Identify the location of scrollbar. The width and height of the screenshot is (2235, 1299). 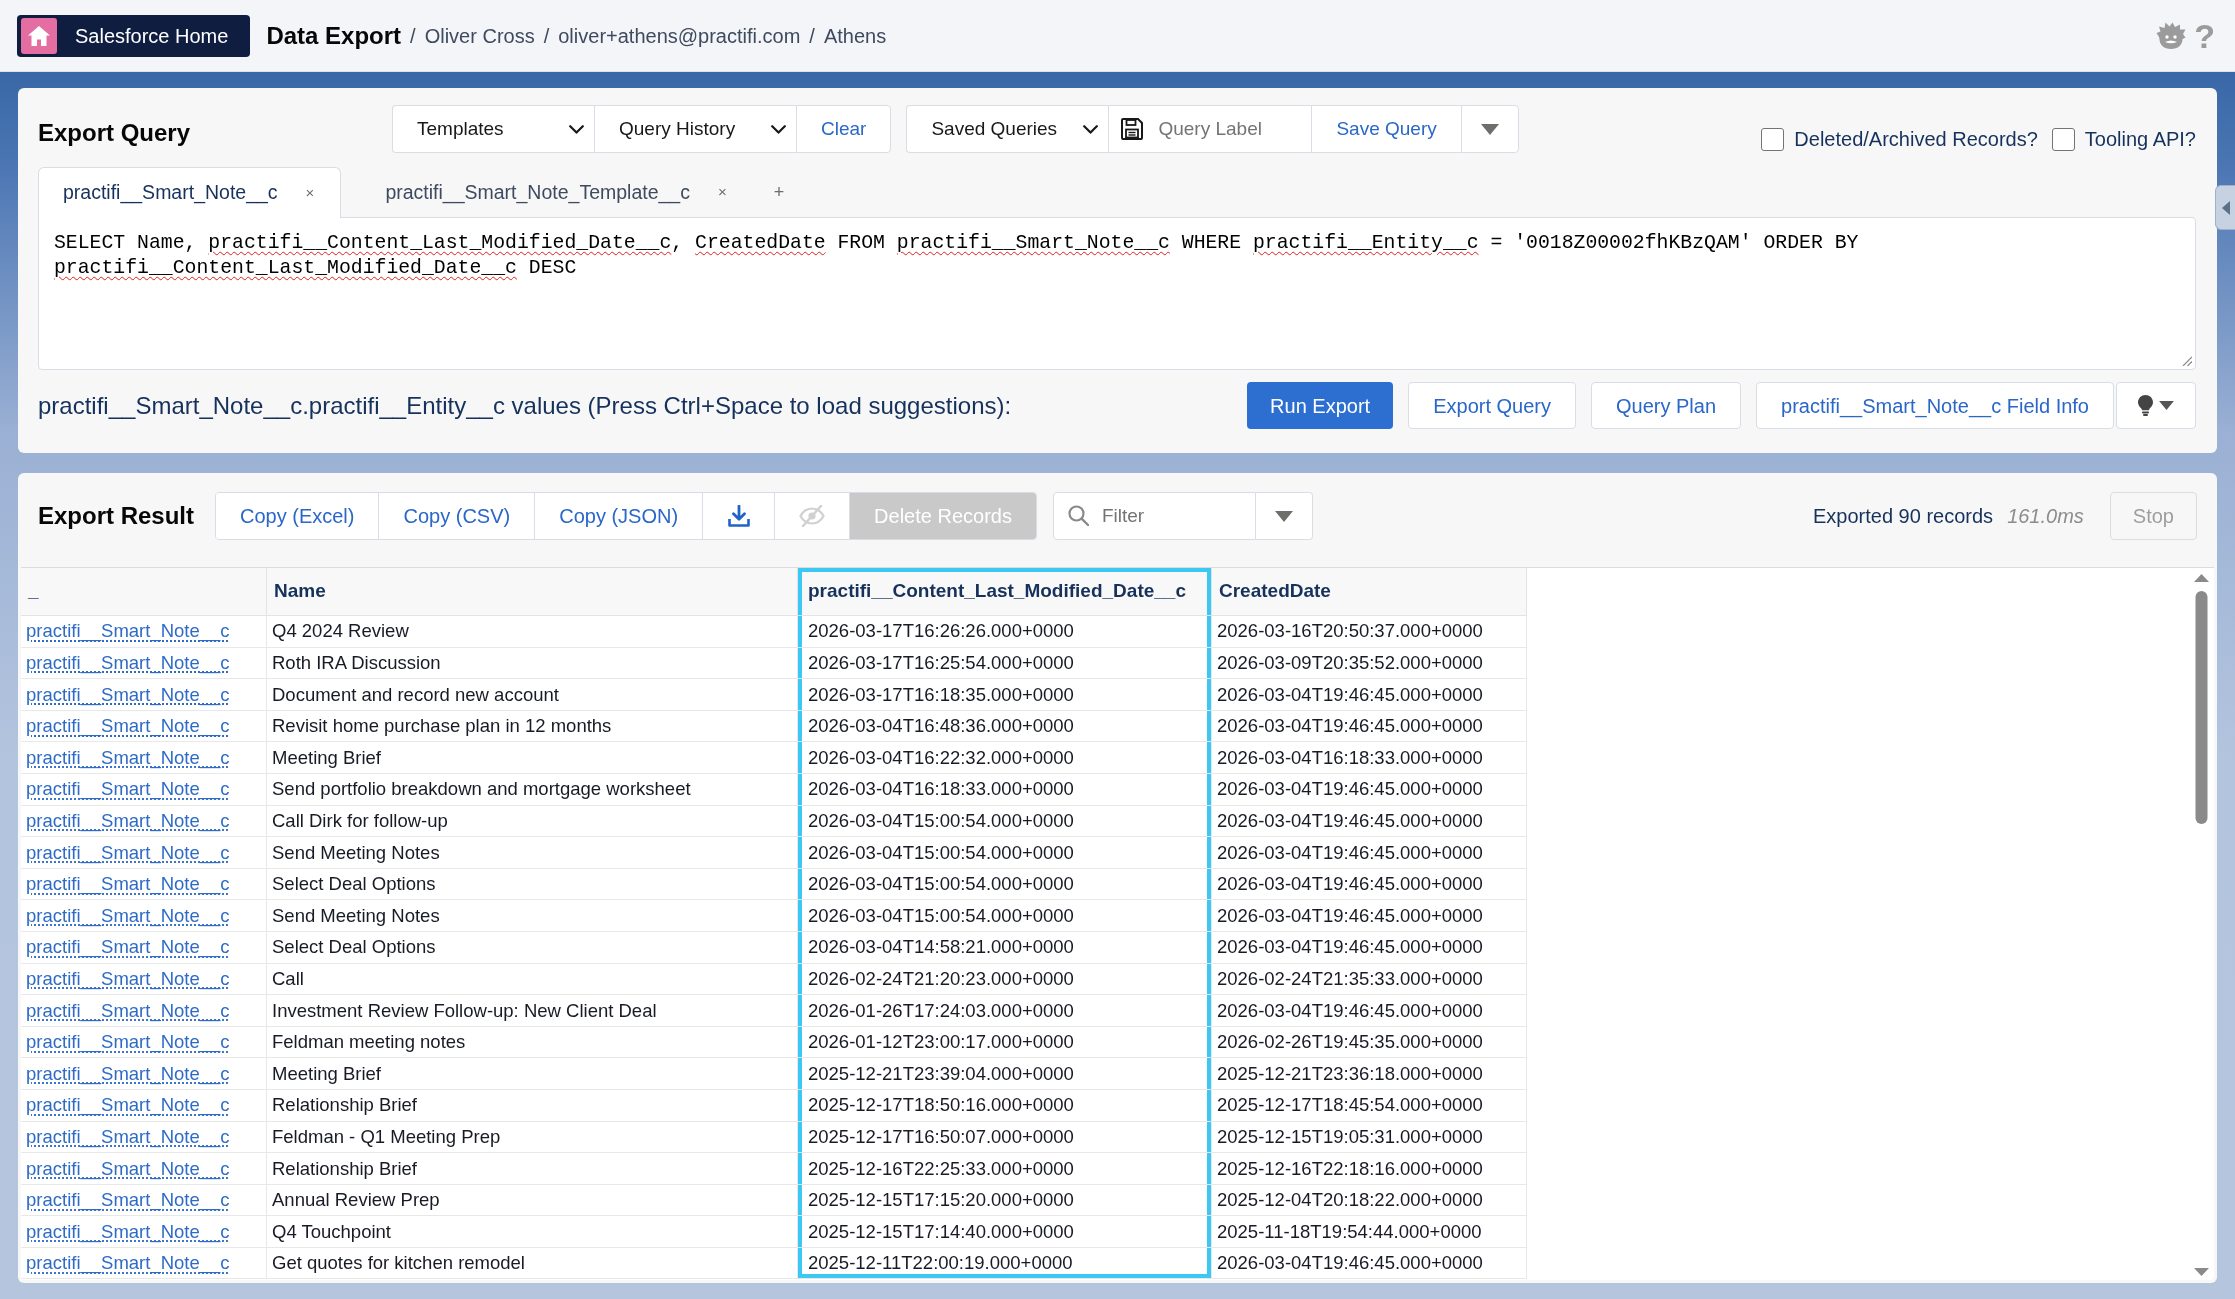
(2201, 925).